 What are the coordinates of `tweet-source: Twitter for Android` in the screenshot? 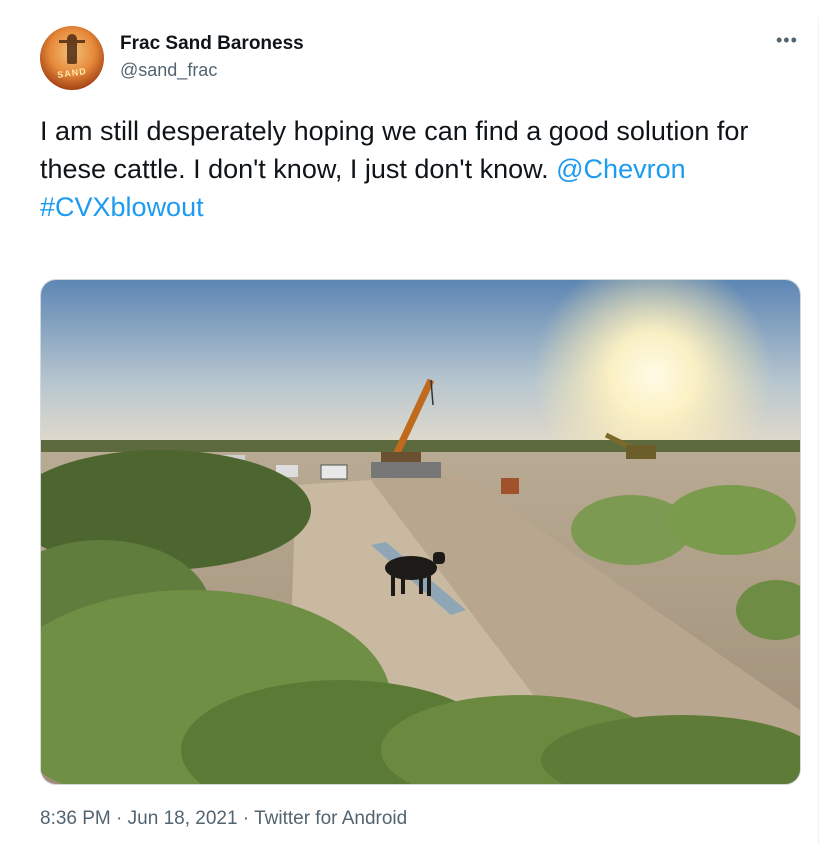 It's located at (330, 818).